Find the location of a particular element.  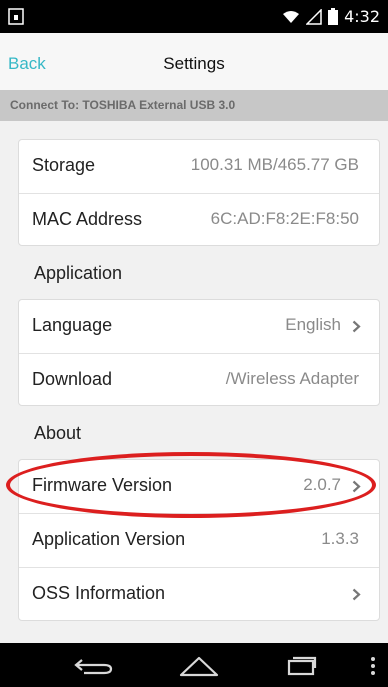

status-bar: 4:32 is located at coordinates (194, 16).